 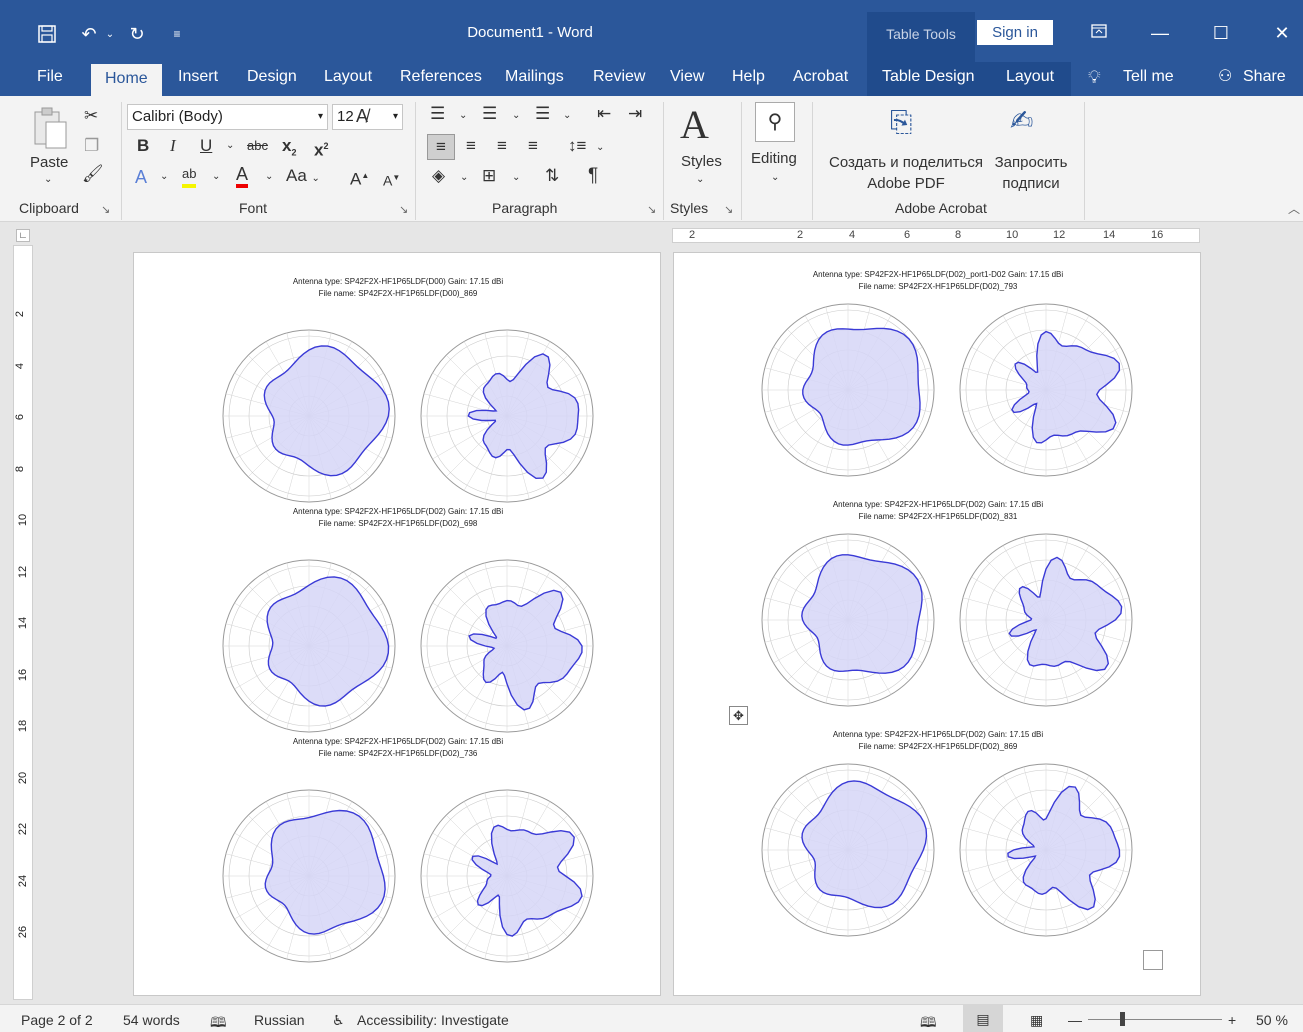 What do you see at coordinates (577, 146) in the screenshot?
I see `line-spacing-icon: ↕≡` at bounding box center [577, 146].